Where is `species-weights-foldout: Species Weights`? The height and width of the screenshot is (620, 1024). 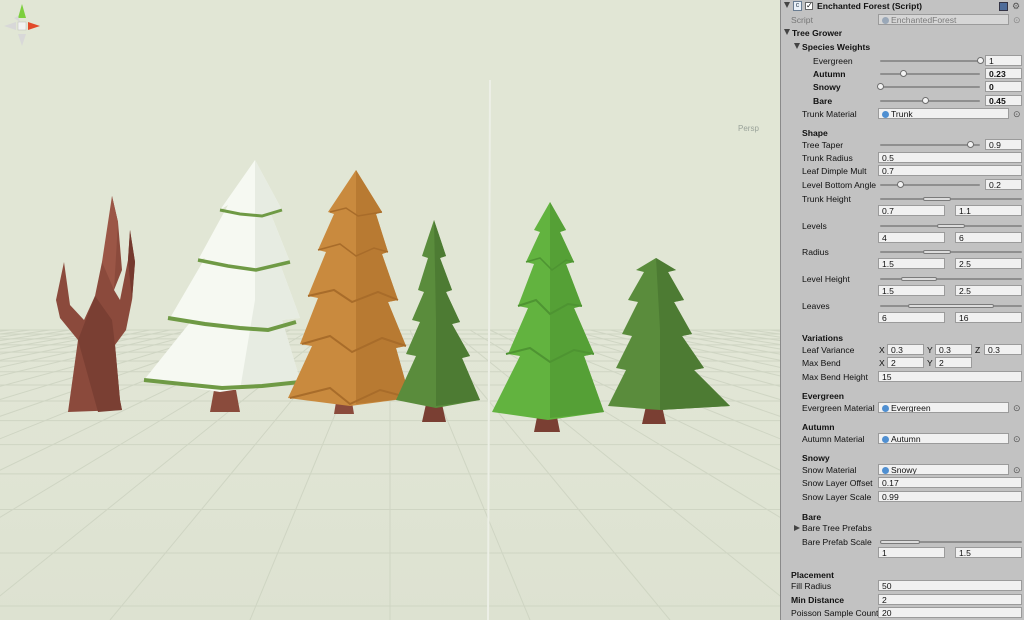
species-weights-foldout: Species Weights is located at coordinates (902, 47).